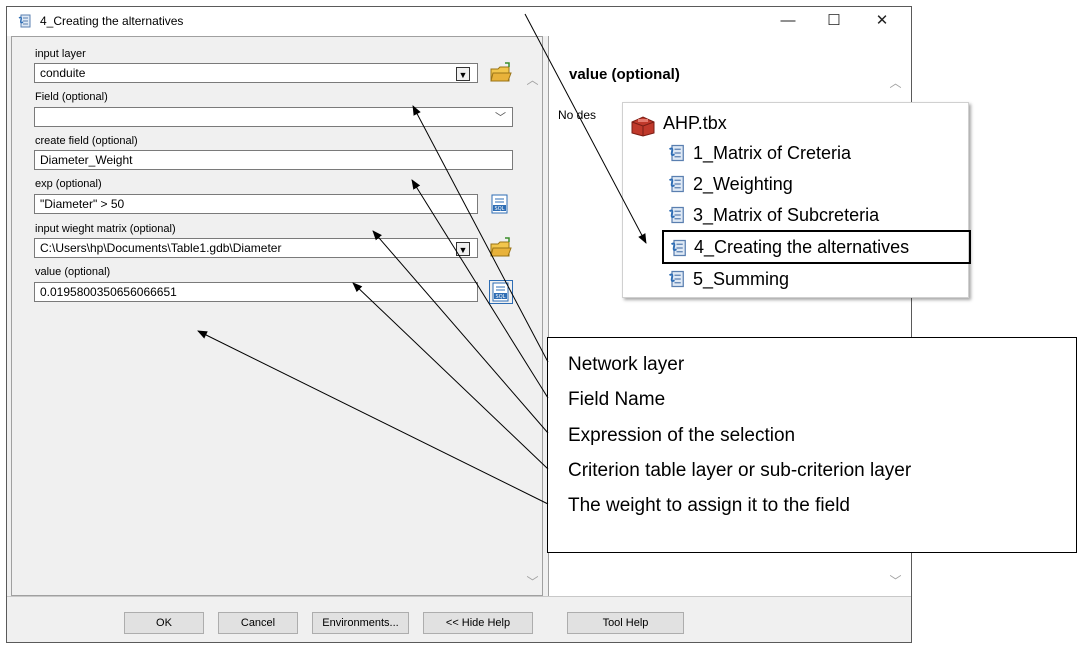  What do you see at coordinates (459, 21) in the screenshot?
I see `title-bar: 4_Creating the alternatives — ☐ ✕` at bounding box center [459, 21].